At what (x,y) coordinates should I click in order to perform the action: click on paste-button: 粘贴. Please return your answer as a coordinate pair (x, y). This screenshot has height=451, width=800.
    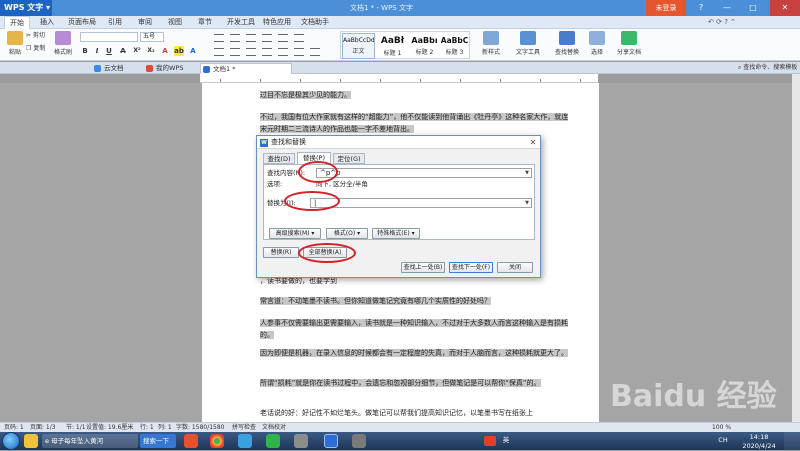
    Looking at the image, I should click on (15, 43).